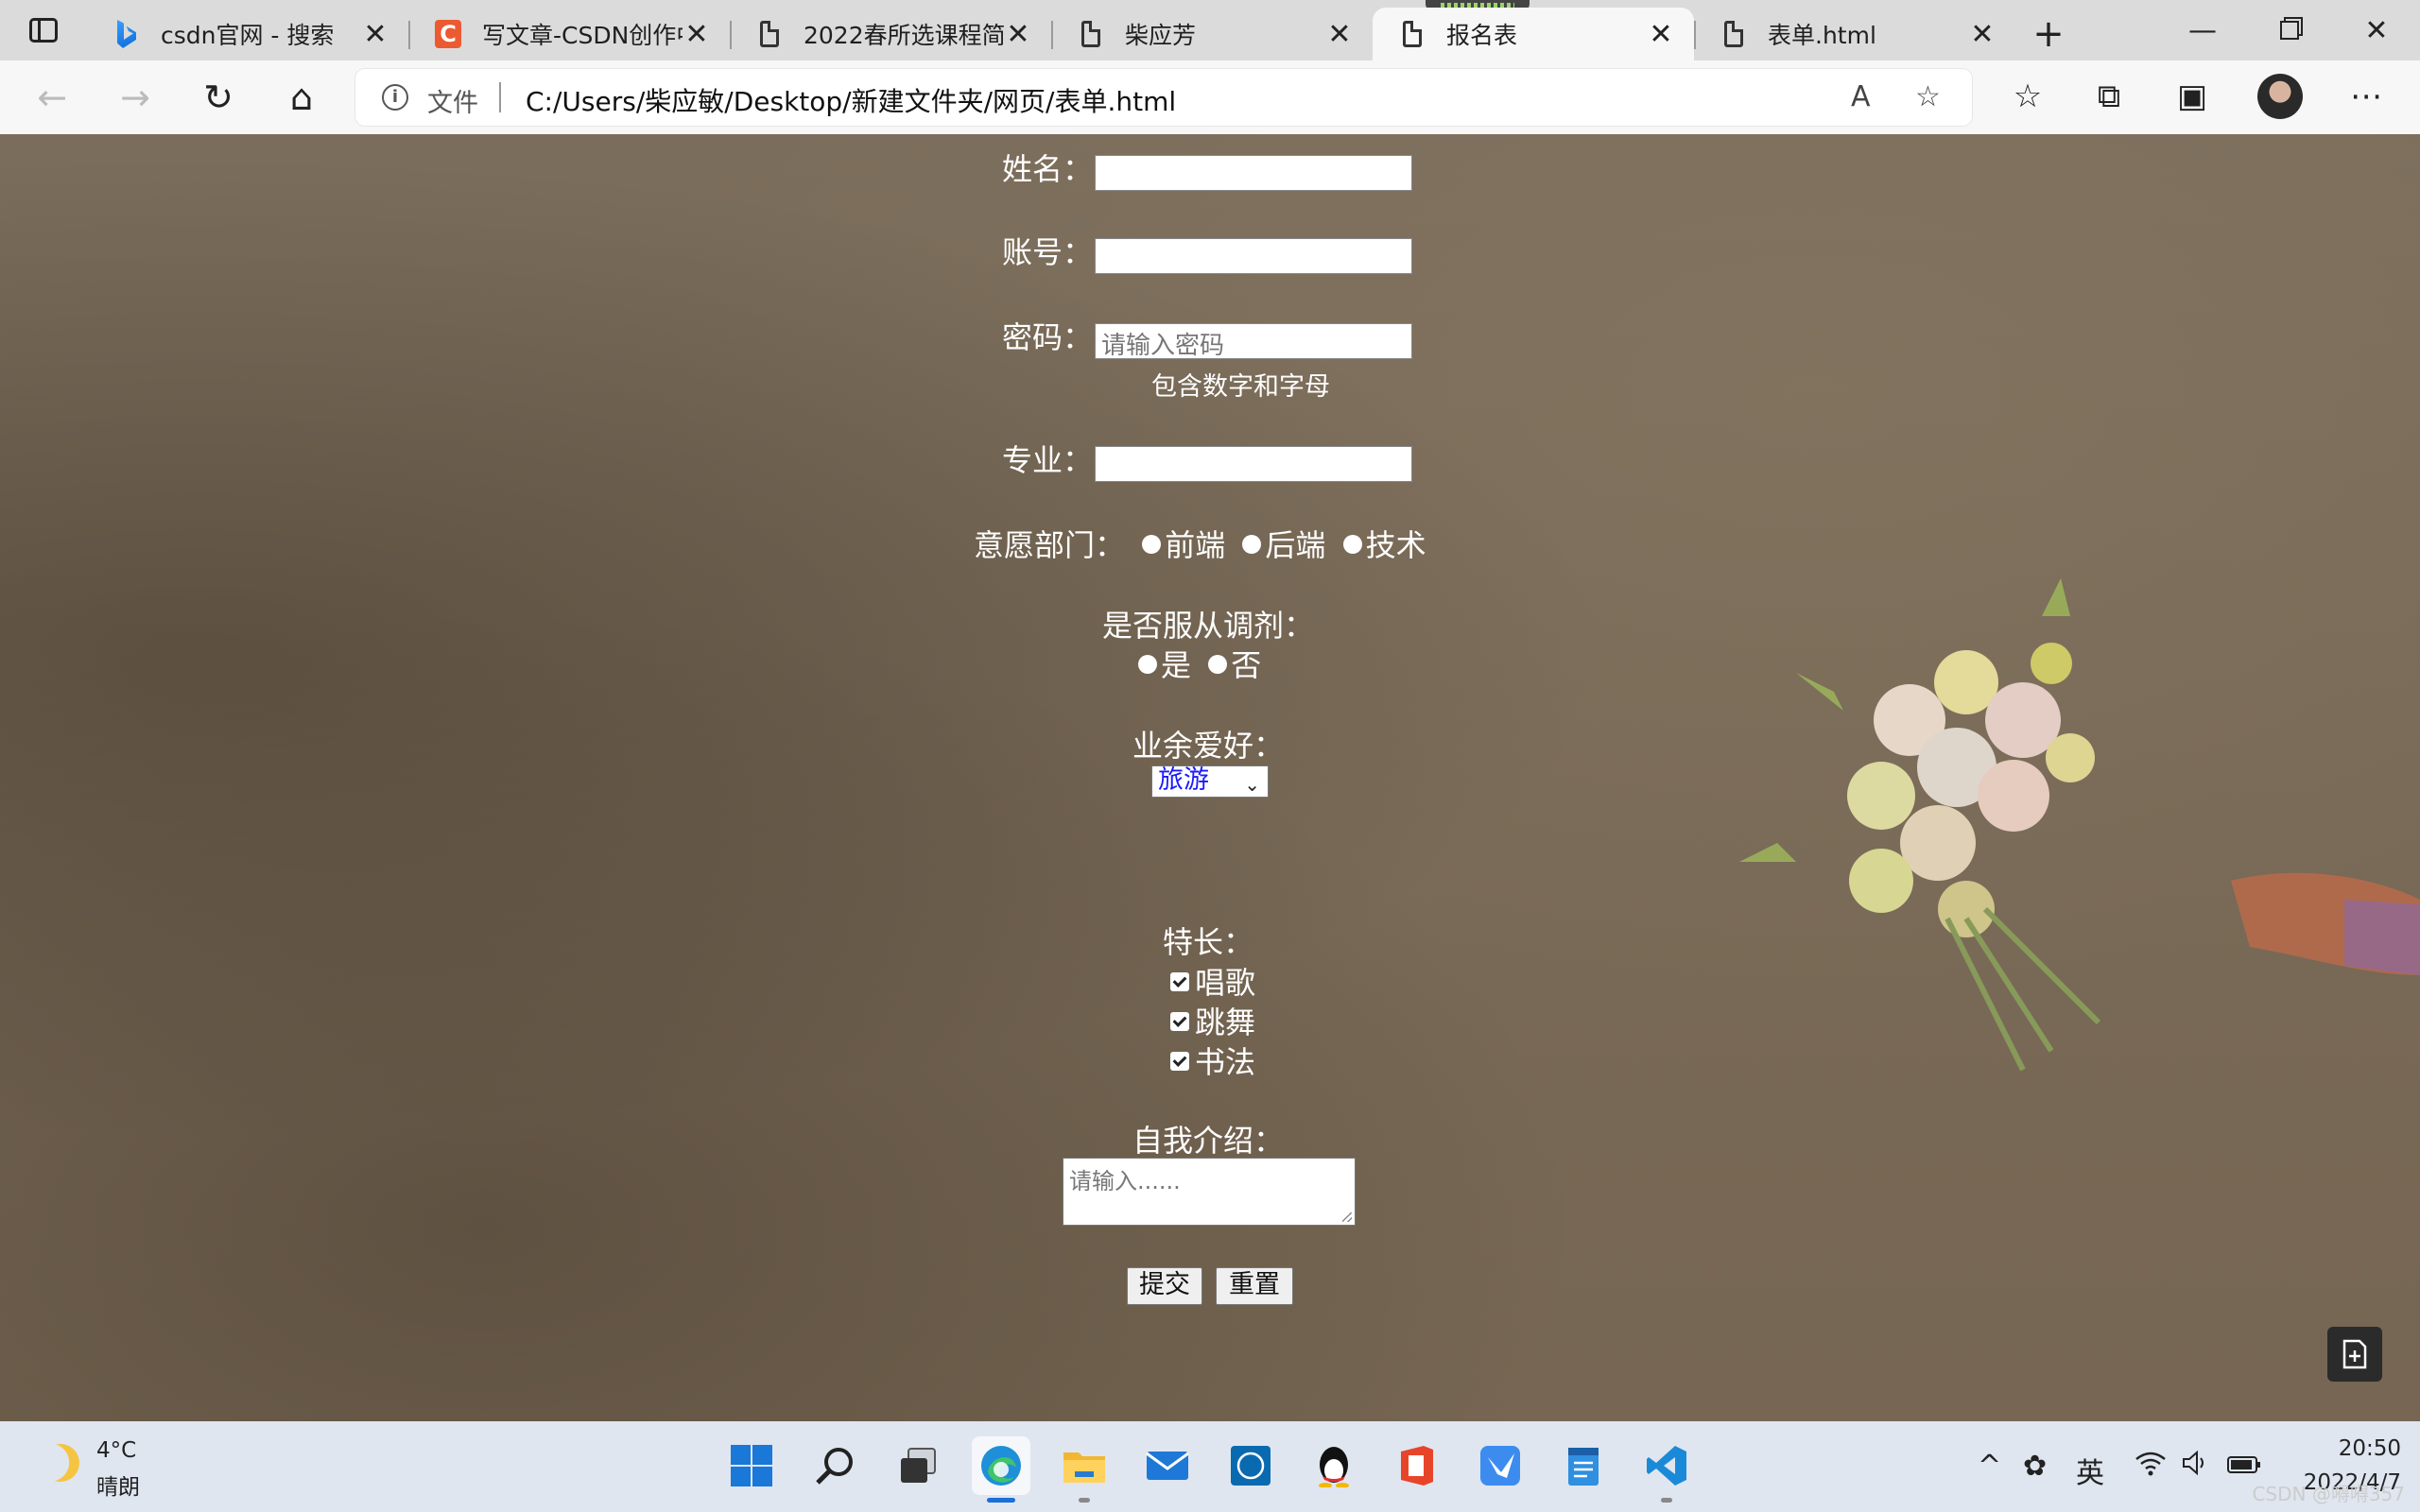  What do you see at coordinates (1254, 1286) in the screenshot?
I see `reset-button: 重置` at bounding box center [1254, 1286].